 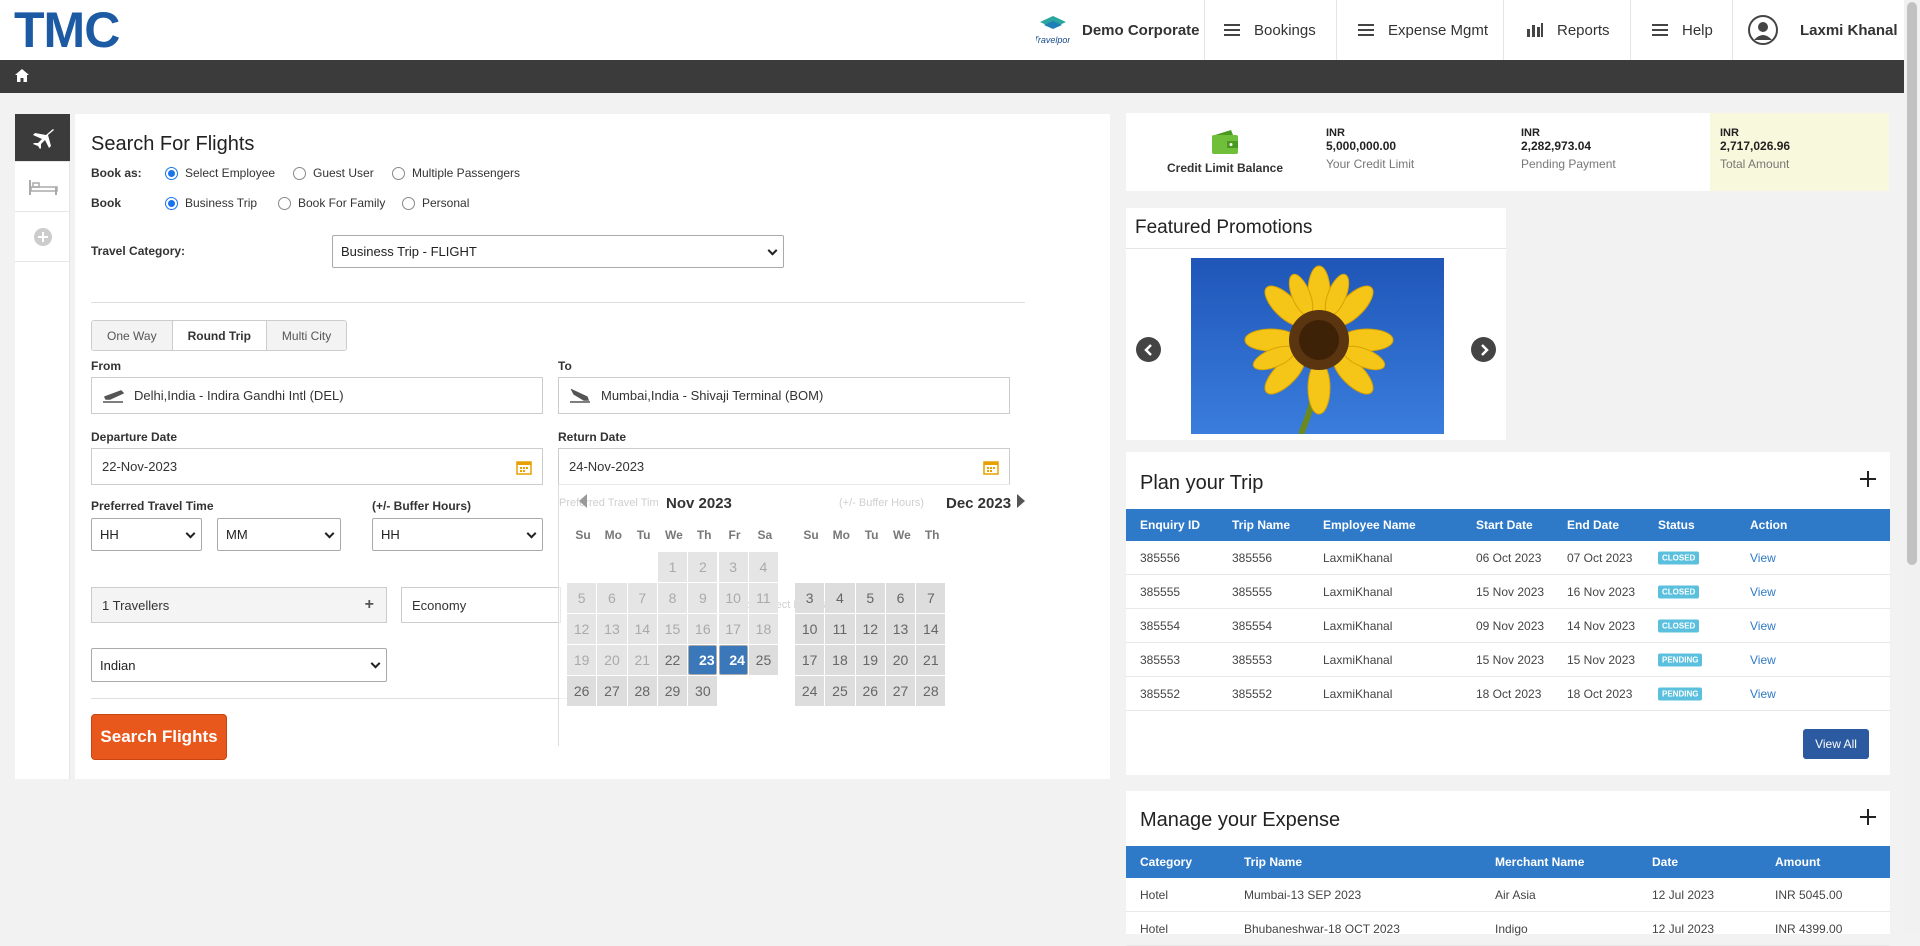 I want to click on hour-select: HH, so click(x=146, y=534).